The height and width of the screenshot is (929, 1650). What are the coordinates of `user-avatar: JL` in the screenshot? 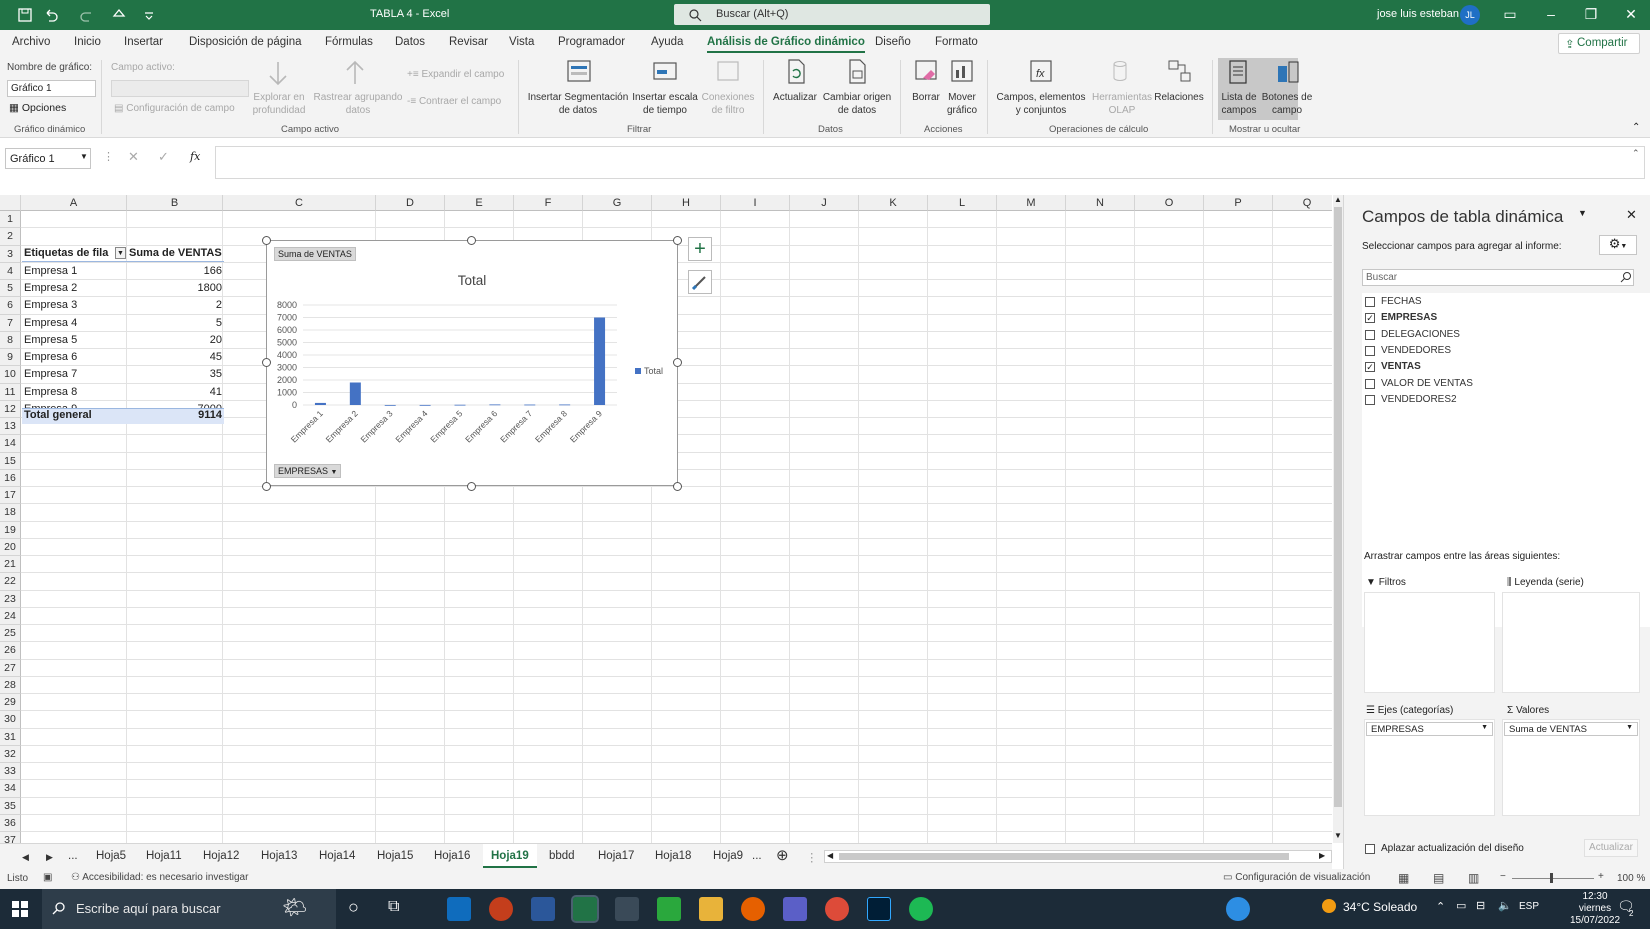 It's located at (1470, 15).